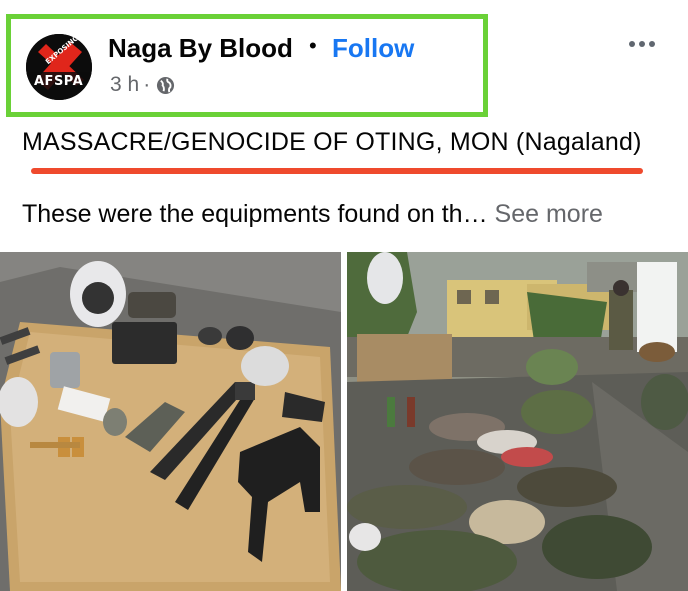  I want to click on avatar: EXPOSING AFSPA, so click(59, 67).